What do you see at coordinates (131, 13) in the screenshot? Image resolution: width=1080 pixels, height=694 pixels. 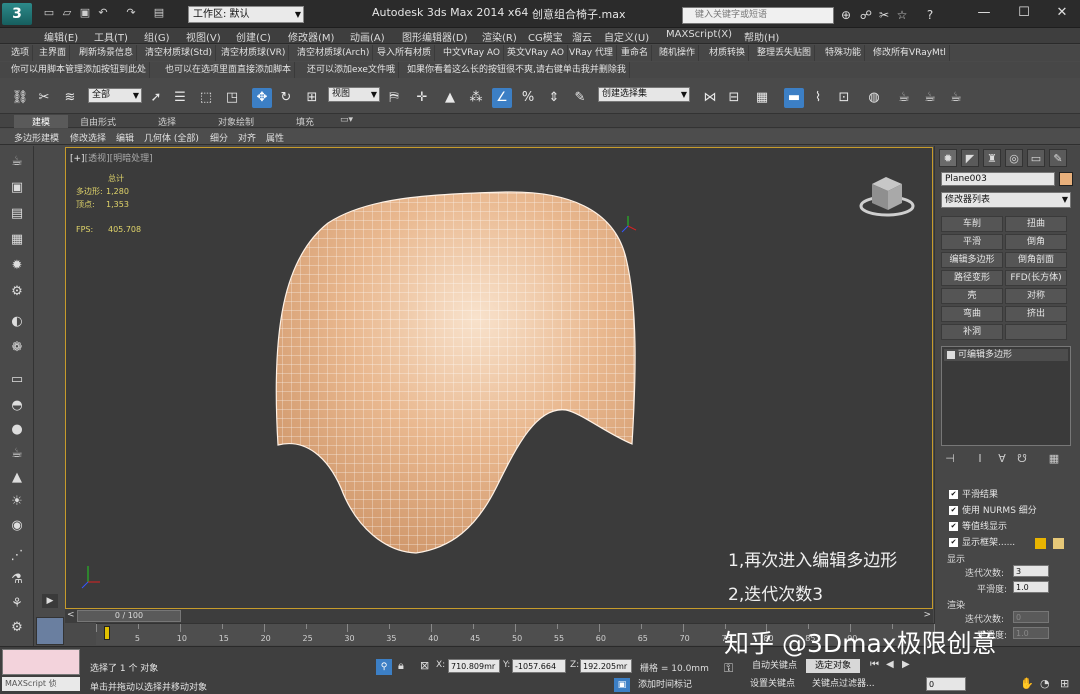 I see `redo-icon: ↷` at bounding box center [131, 13].